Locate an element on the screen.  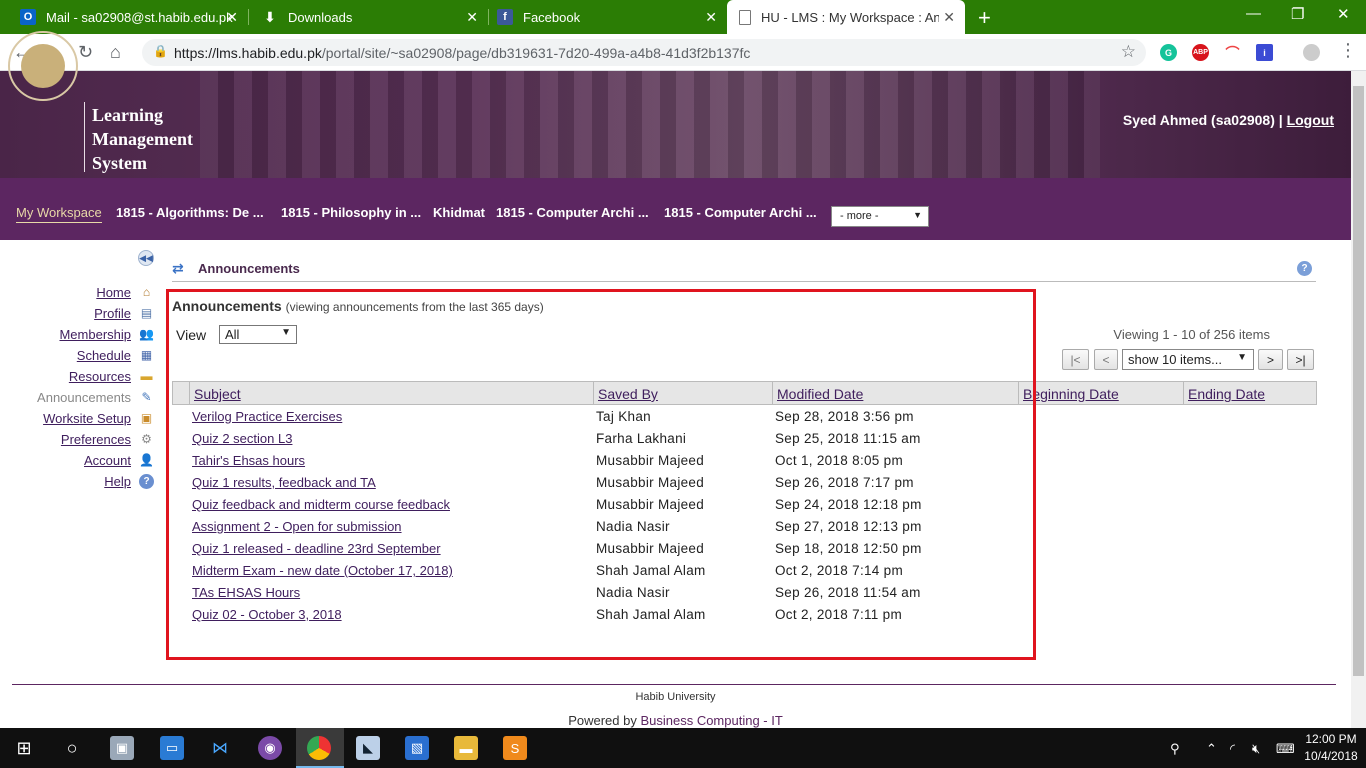
chevron-up-icon: ⌃ is located at coordinates (1211, 749).